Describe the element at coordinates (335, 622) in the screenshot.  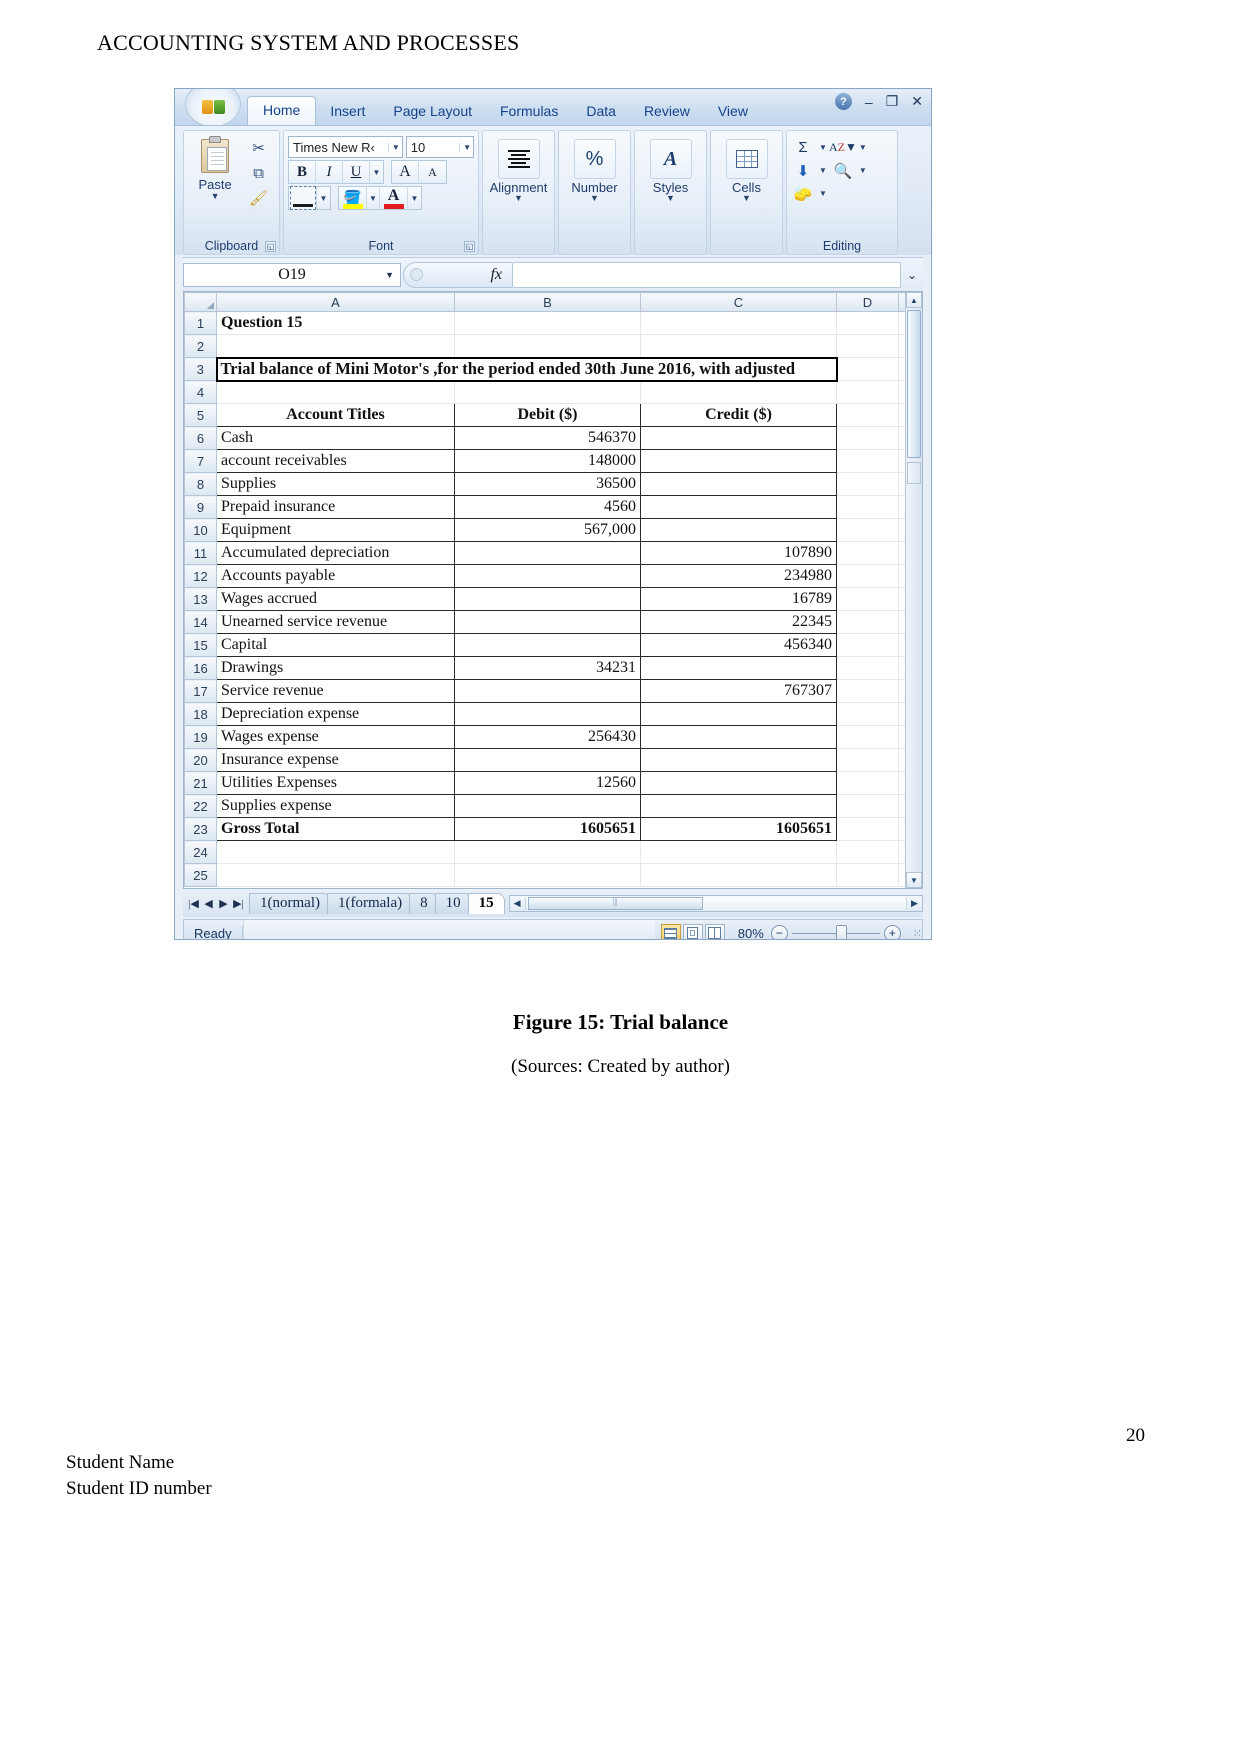
I see `cell-account: Unearned service revenue` at that location.